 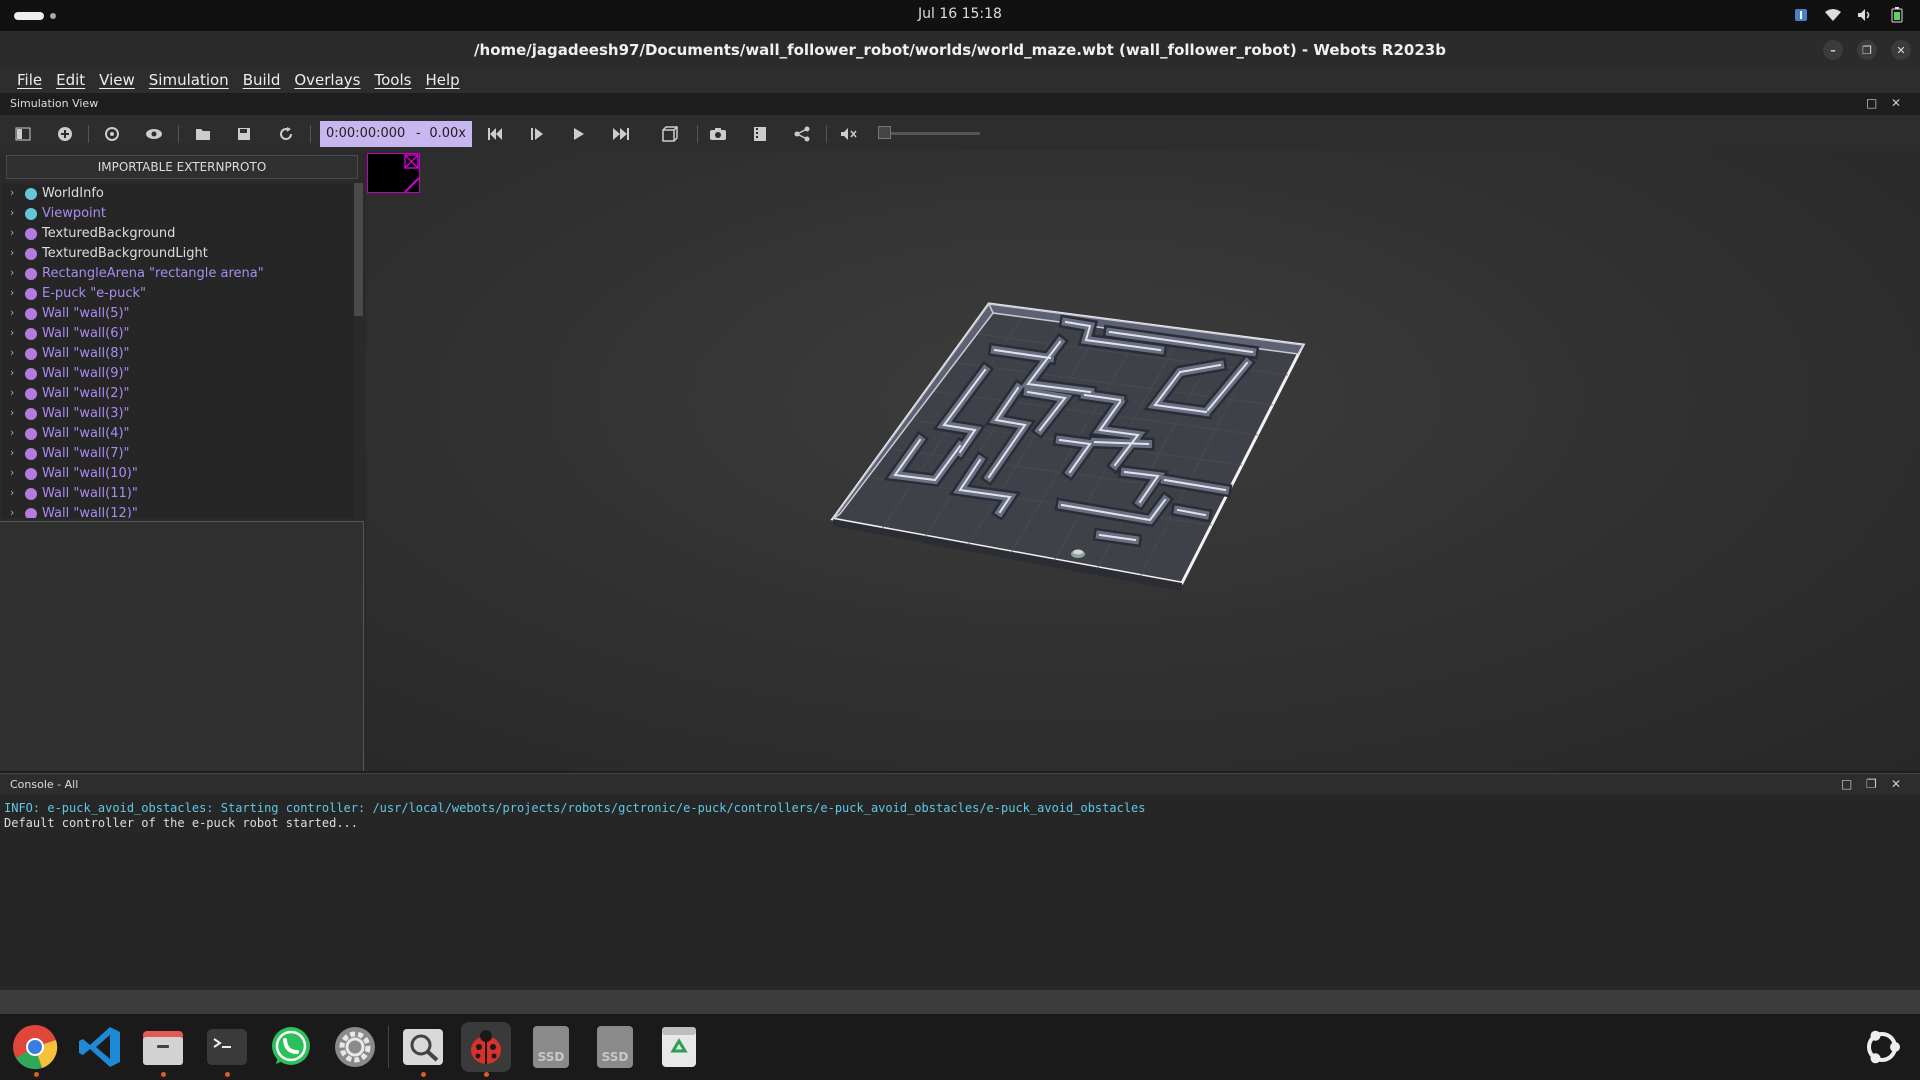 I want to click on menu-view: View, so click(x=117, y=81).